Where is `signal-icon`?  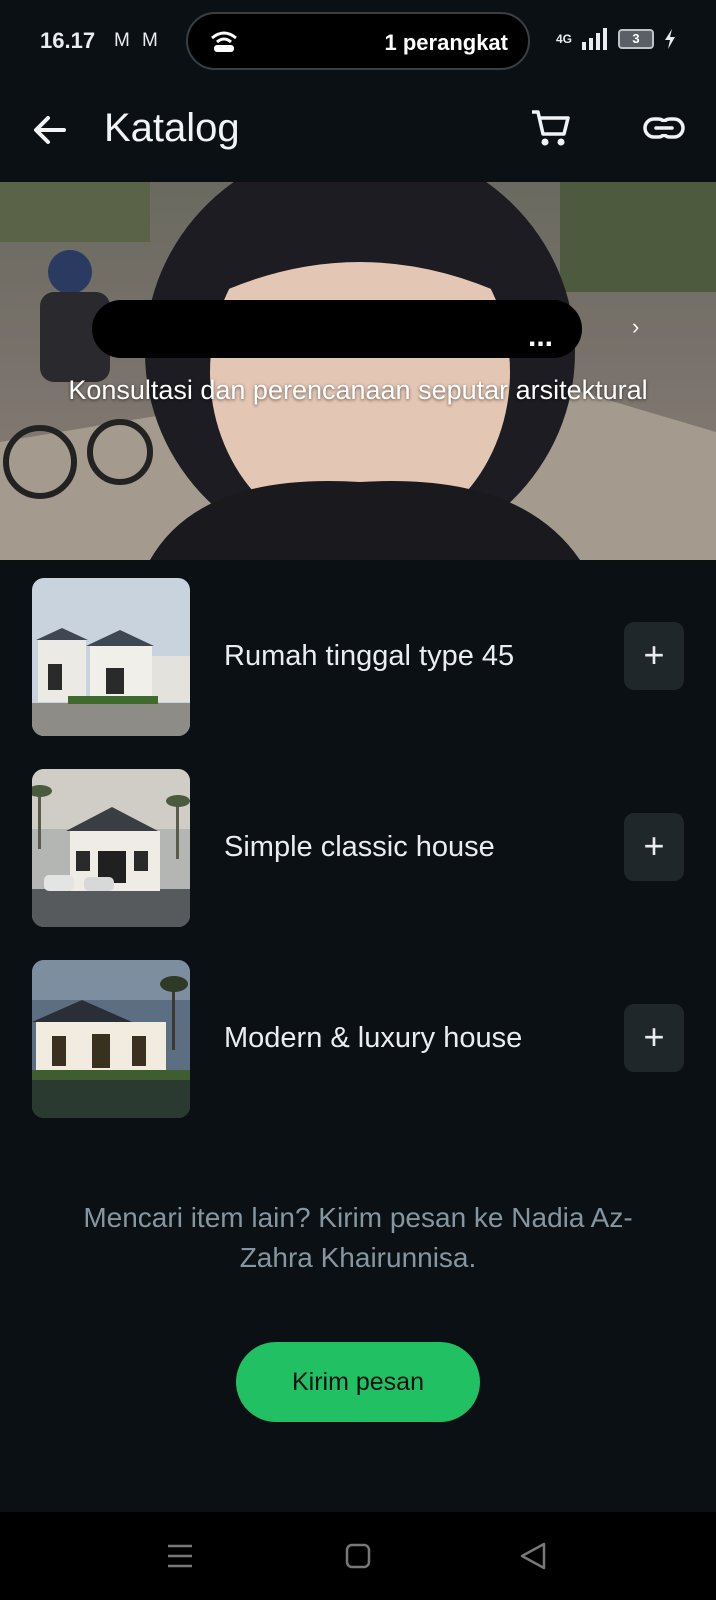
signal-icon is located at coordinates (594, 39).